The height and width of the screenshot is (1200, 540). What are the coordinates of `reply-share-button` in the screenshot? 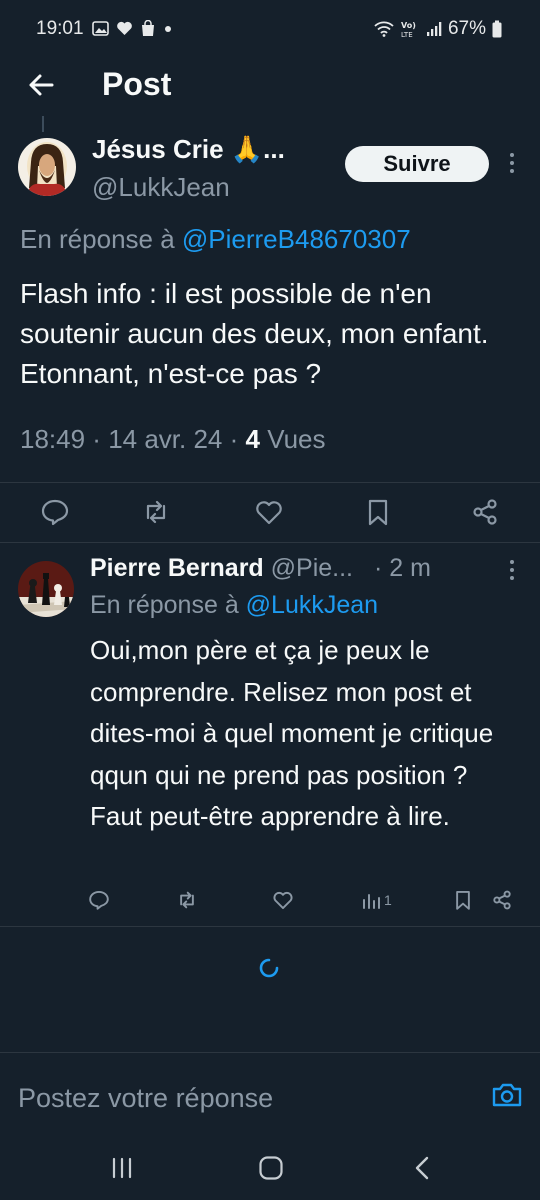 It's located at (502, 900).